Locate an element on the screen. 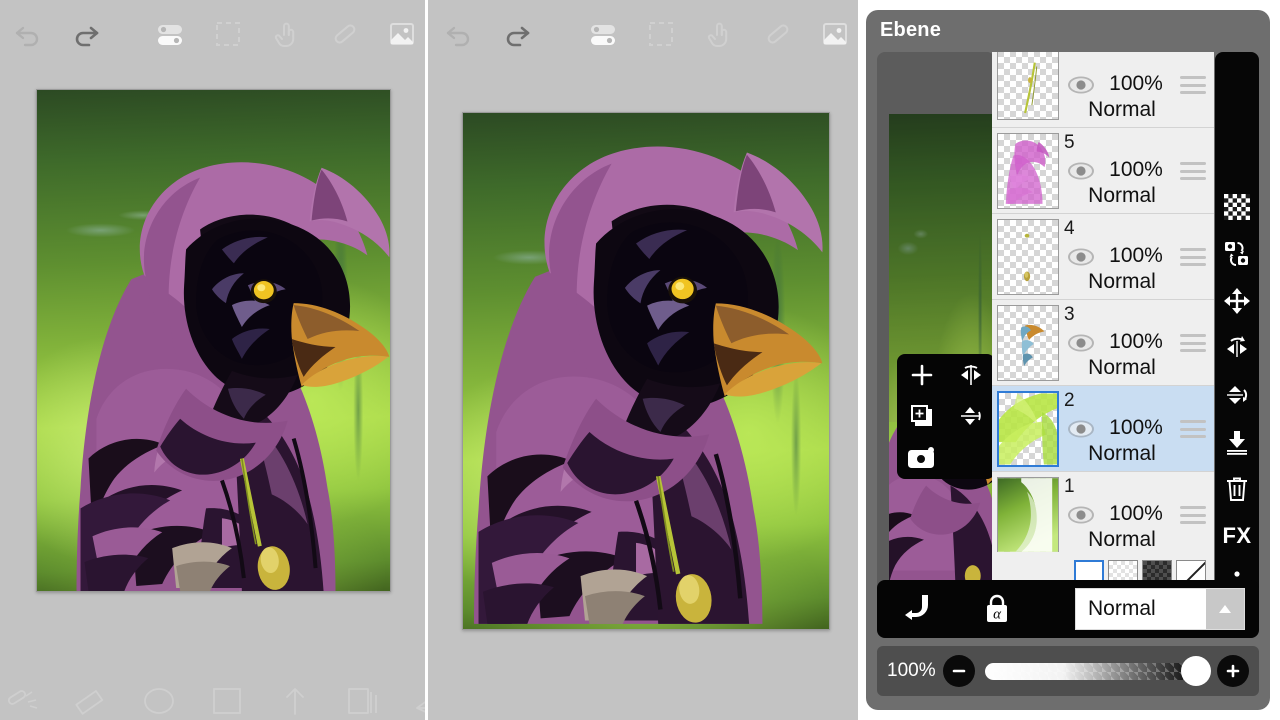  layer-number: 2 is located at coordinates (1069, 400).